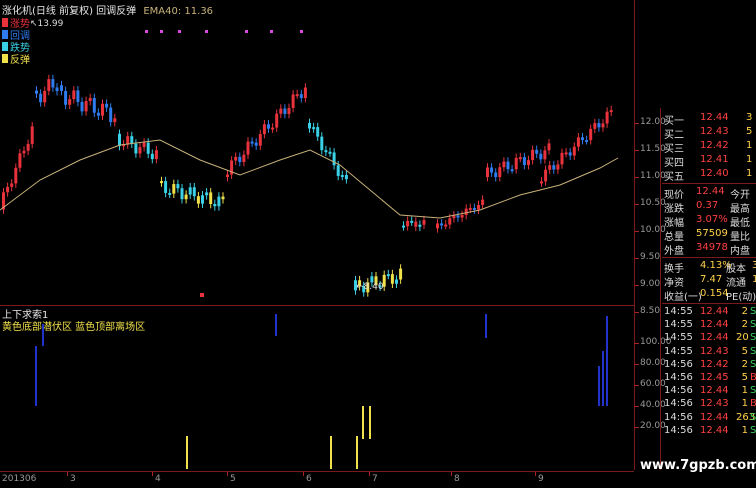  What do you see at coordinates (710, 338) in the screenshot?
I see `trade-row: 14:55 12.44 20 S` at bounding box center [710, 338].